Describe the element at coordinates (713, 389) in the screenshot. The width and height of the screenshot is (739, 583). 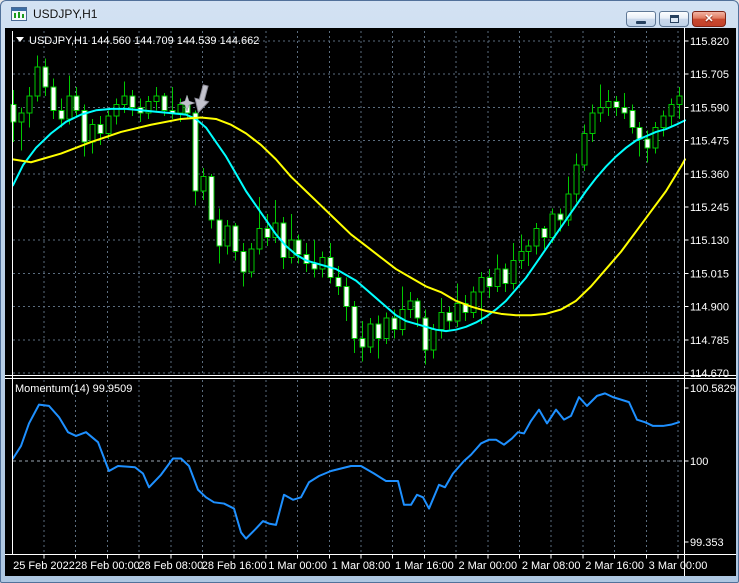
I see `momentum-axis-label: 100.5829` at that location.